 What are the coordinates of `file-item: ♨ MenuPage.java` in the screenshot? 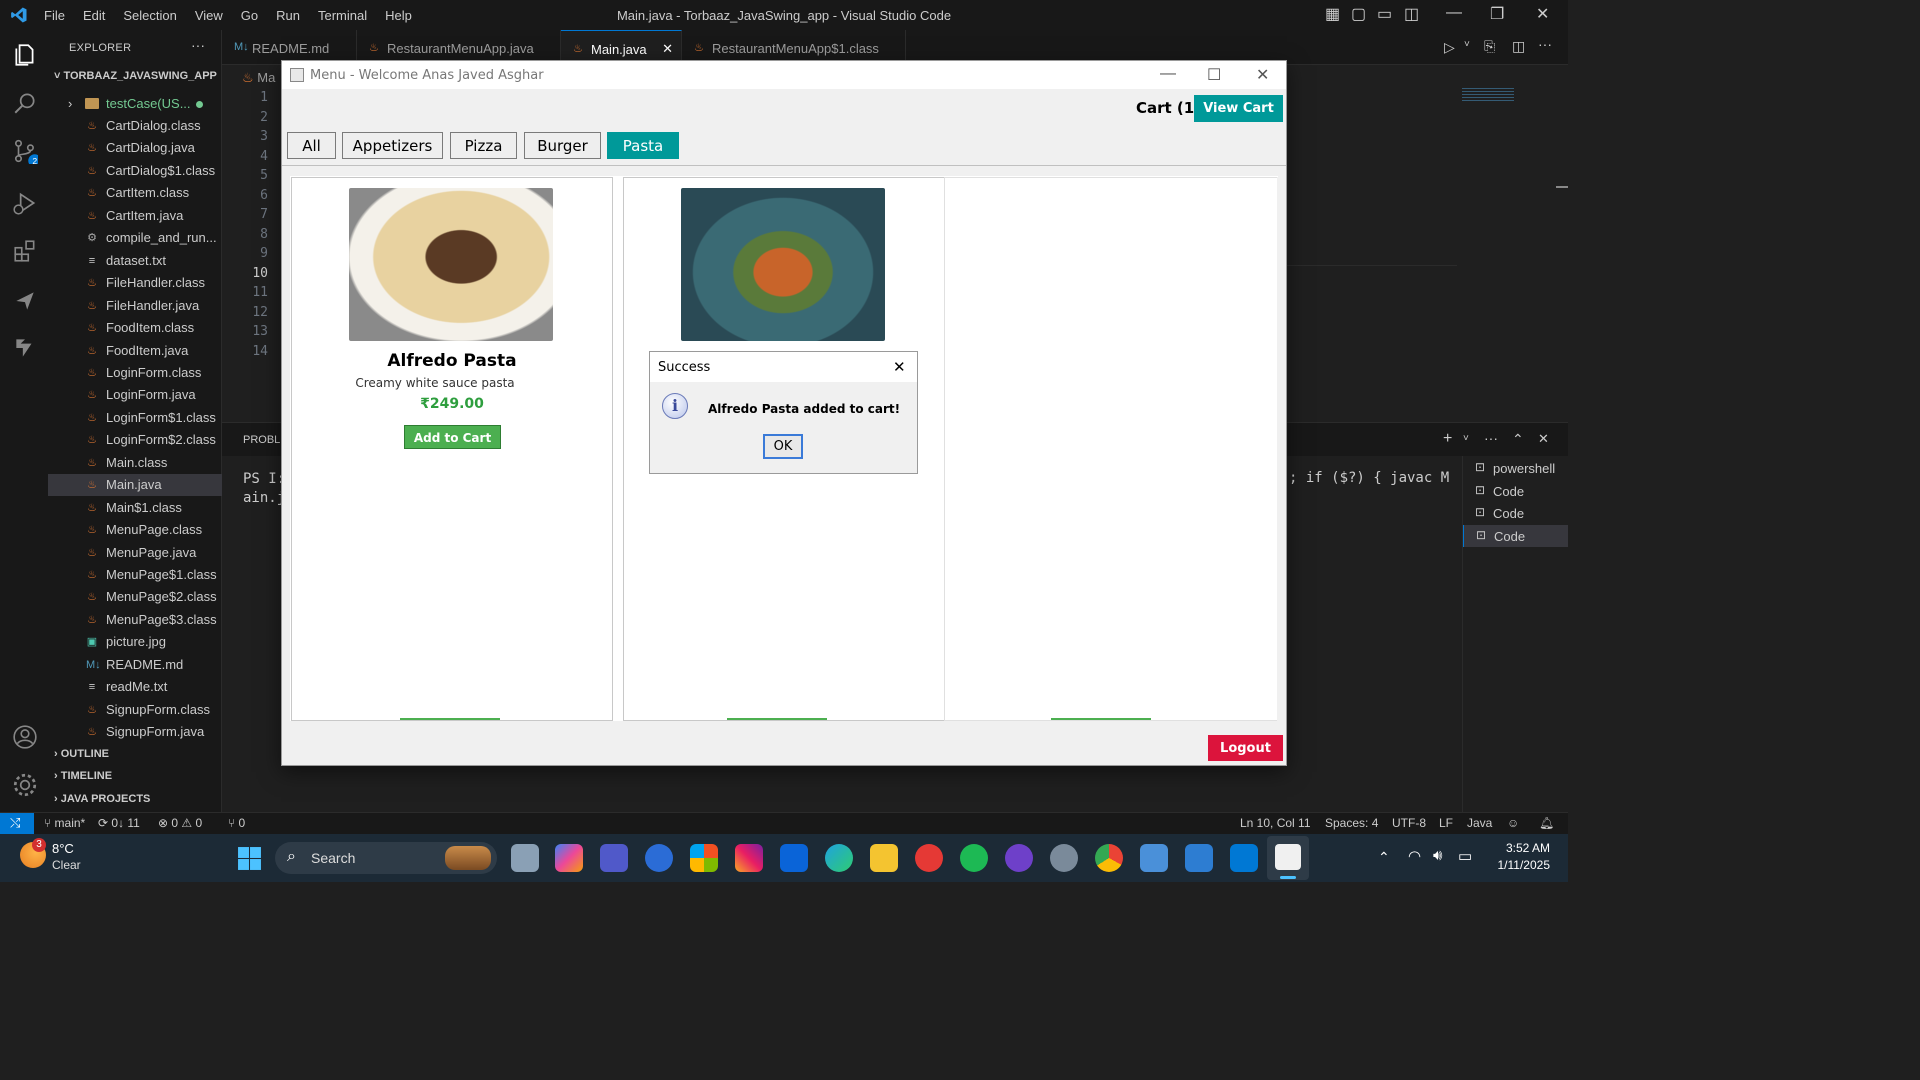 It's located at (135, 553).